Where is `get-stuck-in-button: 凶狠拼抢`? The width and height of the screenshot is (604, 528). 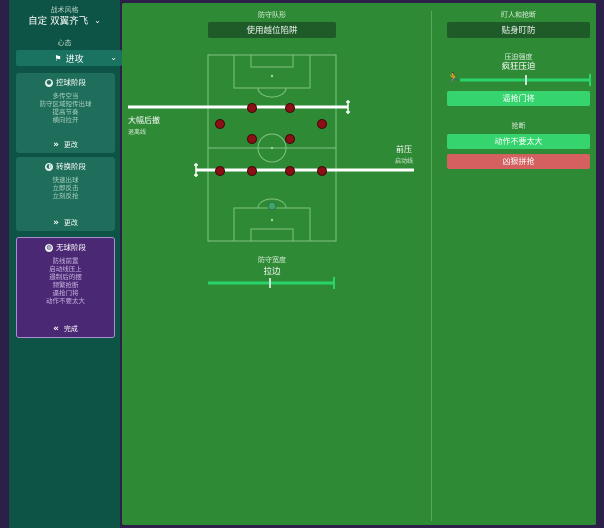
get-stuck-in-button: 凶狠拼抢 is located at coordinates (518, 161).